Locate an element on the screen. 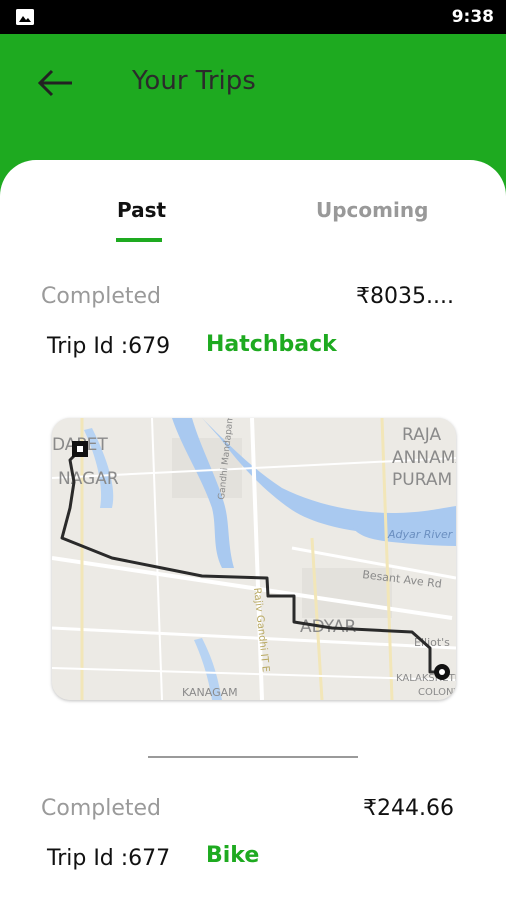  map-label: PURAM is located at coordinates (422, 480).